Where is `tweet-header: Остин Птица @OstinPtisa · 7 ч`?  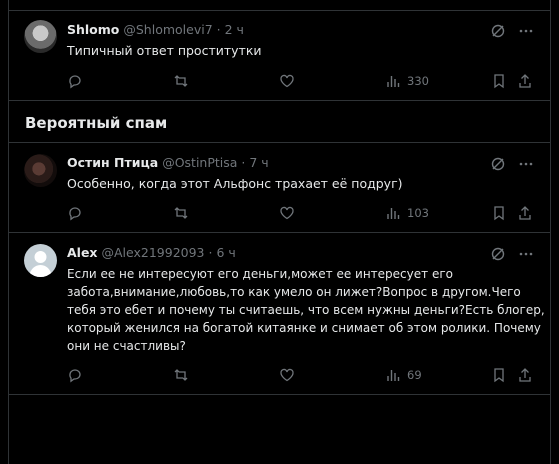 tweet-header: Остин Птица @OstinPtisa · 7 ч is located at coordinates (168, 163).